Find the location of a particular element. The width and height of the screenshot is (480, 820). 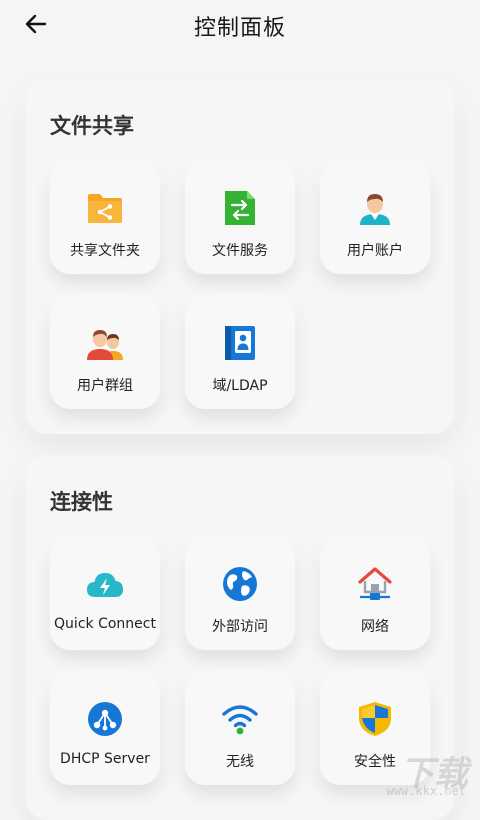

tile-dhcp-server: DHCP Server is located at coordinates (105, 730).